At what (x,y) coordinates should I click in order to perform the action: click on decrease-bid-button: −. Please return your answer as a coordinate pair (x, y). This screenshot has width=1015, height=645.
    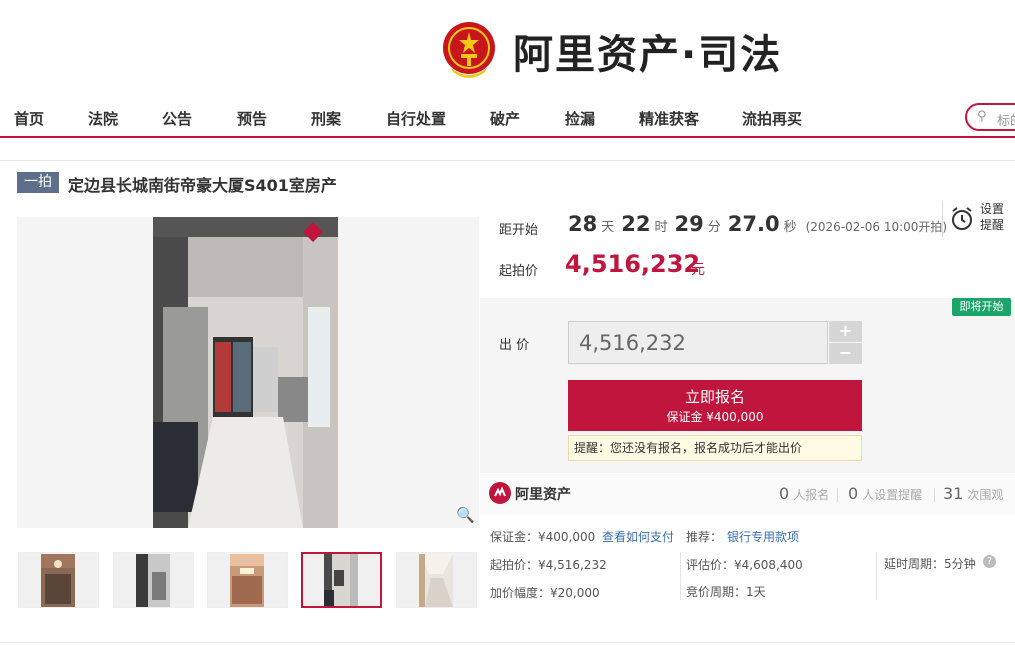
    Looking at the image, I should click on (845, 353).